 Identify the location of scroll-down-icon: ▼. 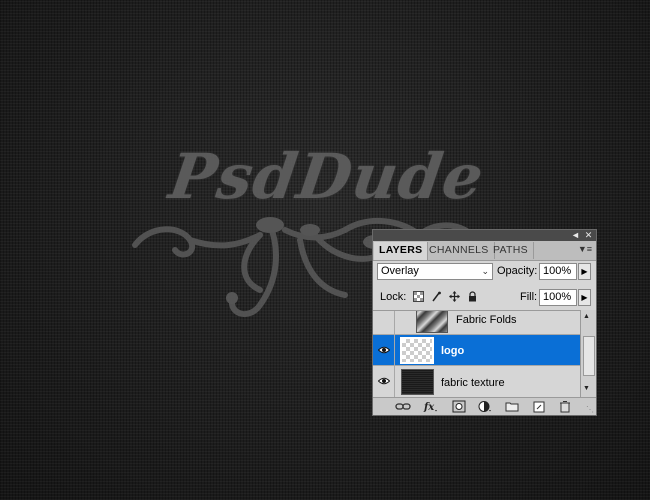
(586, 388).